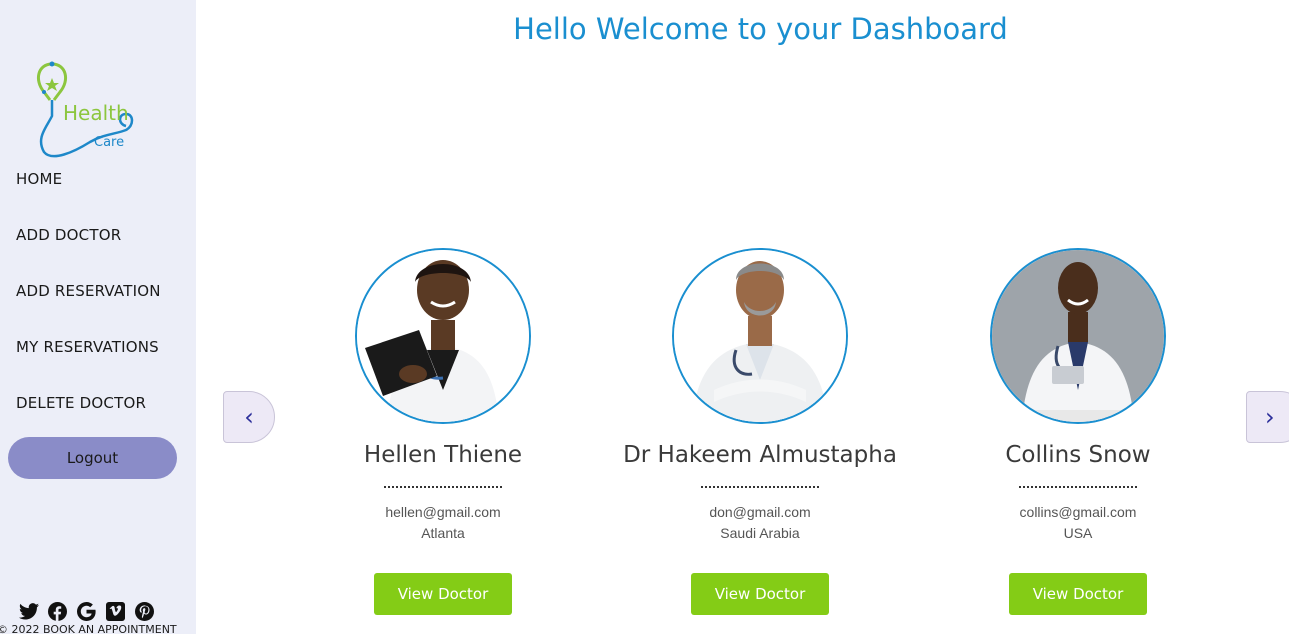 The width and height of the screenshot is (1289, 634). I want to click on facebook-icon, so click(57, 611).